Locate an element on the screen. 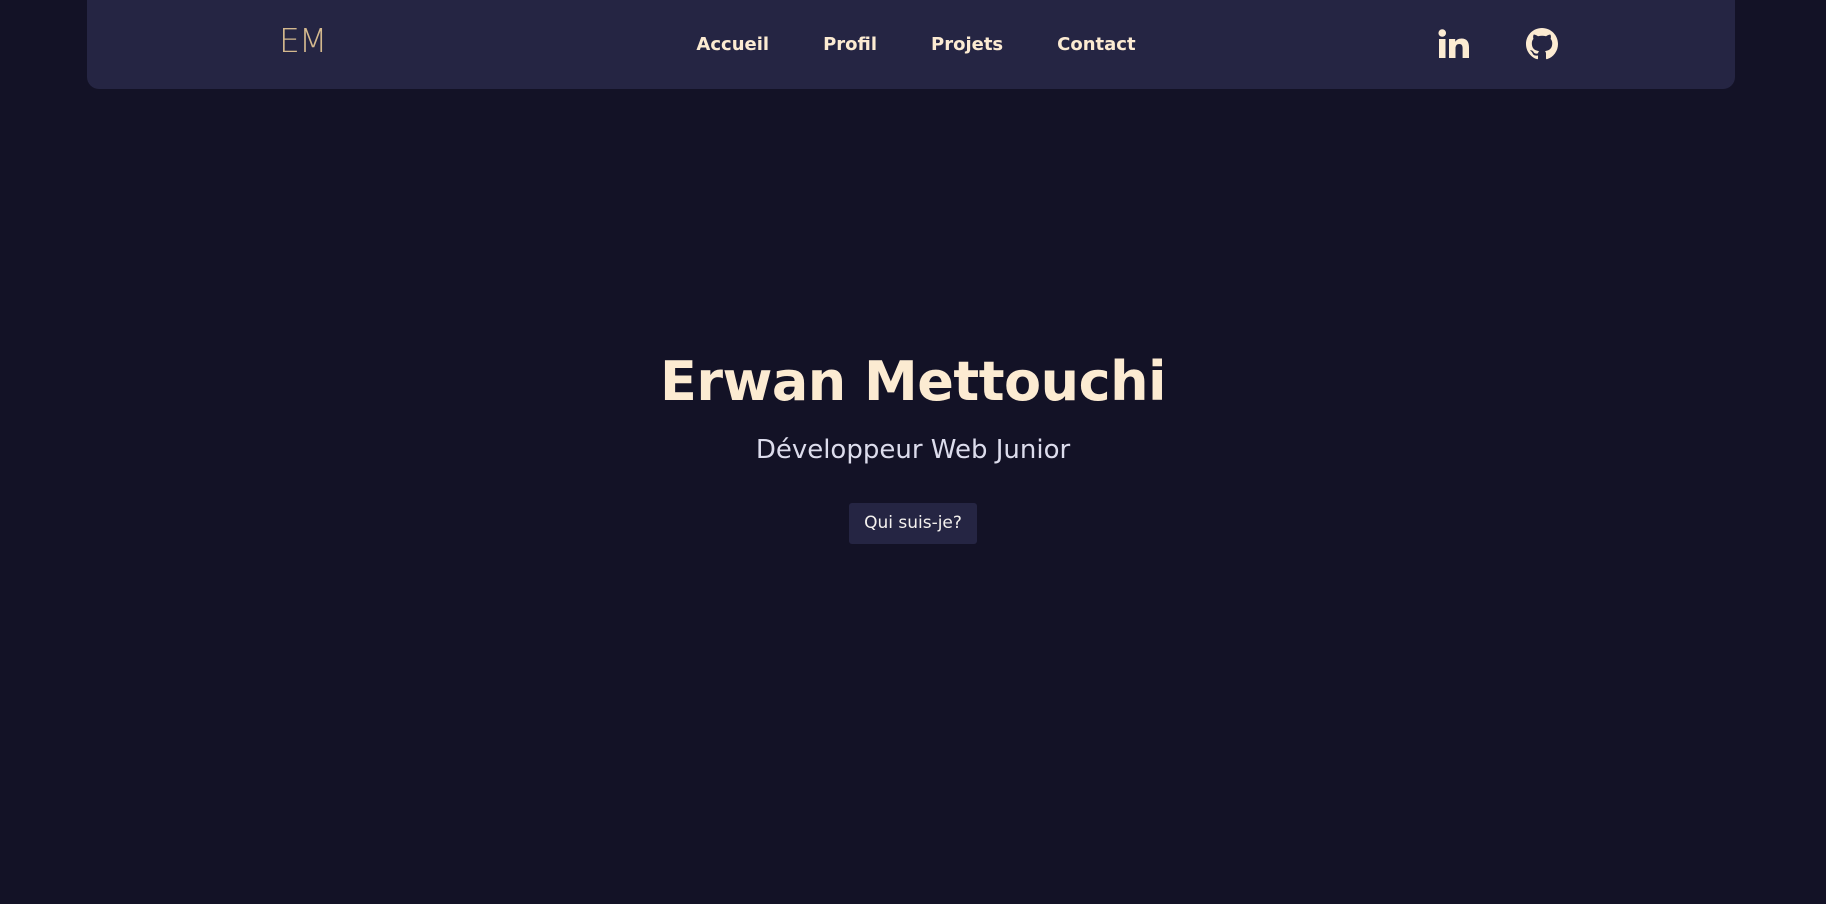 The width and height of the screenshot is (1826, 904). nav-link-accueil: Accueil is located at coordinates (732, 45).